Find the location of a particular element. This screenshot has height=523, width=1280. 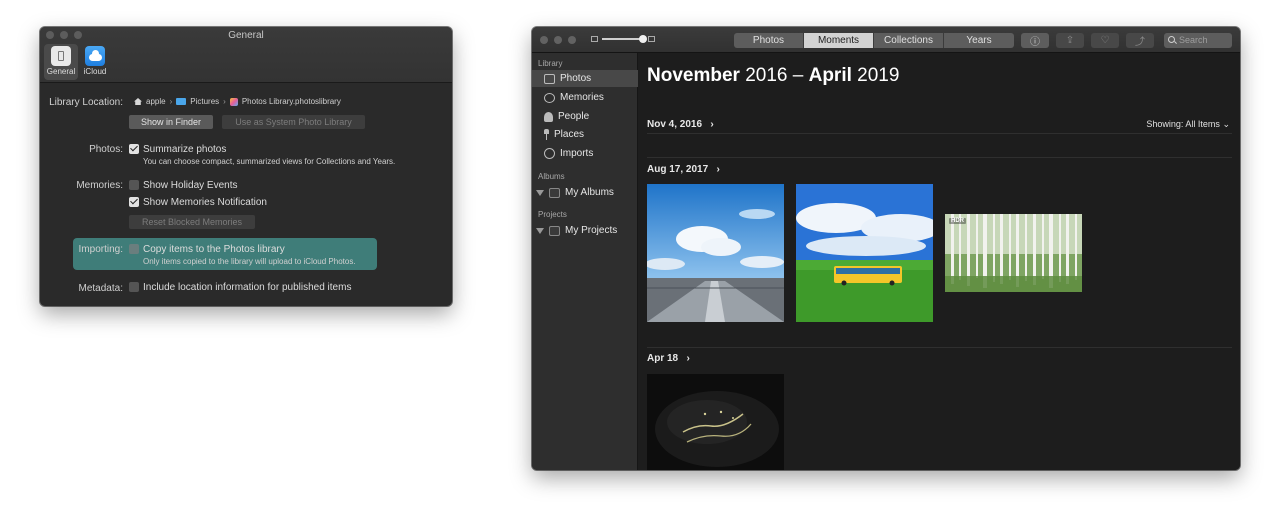

search-field: Search is located at coordinates (1198, 40).